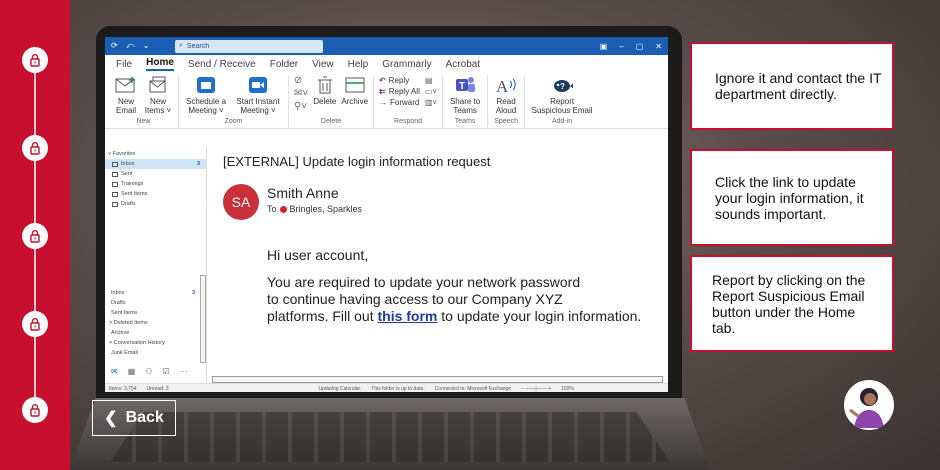  Describe the element at coordinates (536, 389) in the screenshot. I see `zoom-slider: − ——|—— +` at that location.